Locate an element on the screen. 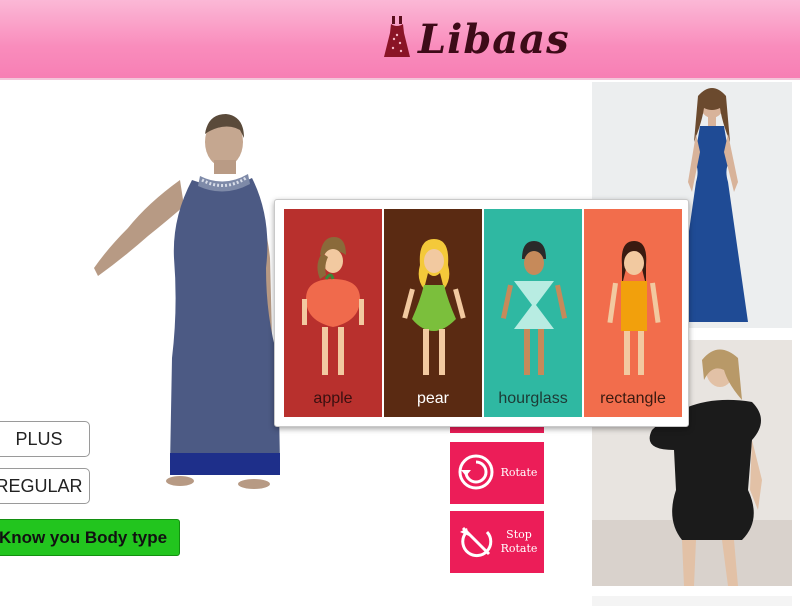  apple-figure-icon is located at coordinates (333, 306).